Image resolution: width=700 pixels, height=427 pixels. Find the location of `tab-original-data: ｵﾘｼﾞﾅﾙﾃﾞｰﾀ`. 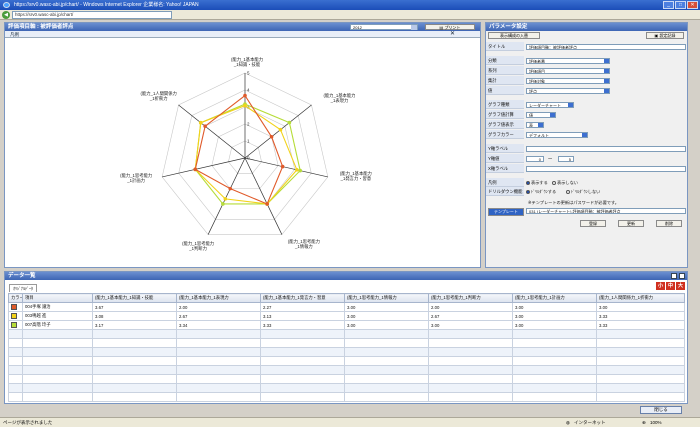

tab-original-data: ｵﾘｼﾞﾅﾙﾃﾞｰﾀ is located at coordinates (23, 288).